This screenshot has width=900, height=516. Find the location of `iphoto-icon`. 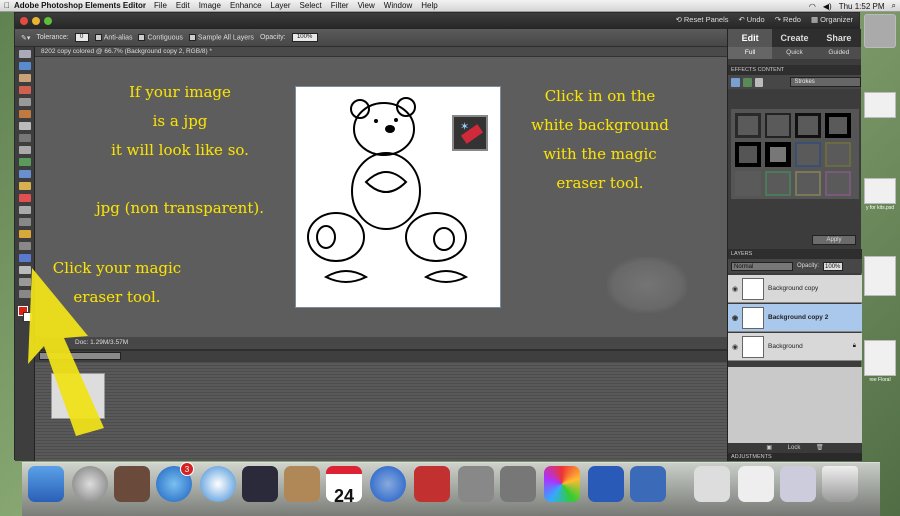

iphoto-icon is located at coordinates (476, 484).